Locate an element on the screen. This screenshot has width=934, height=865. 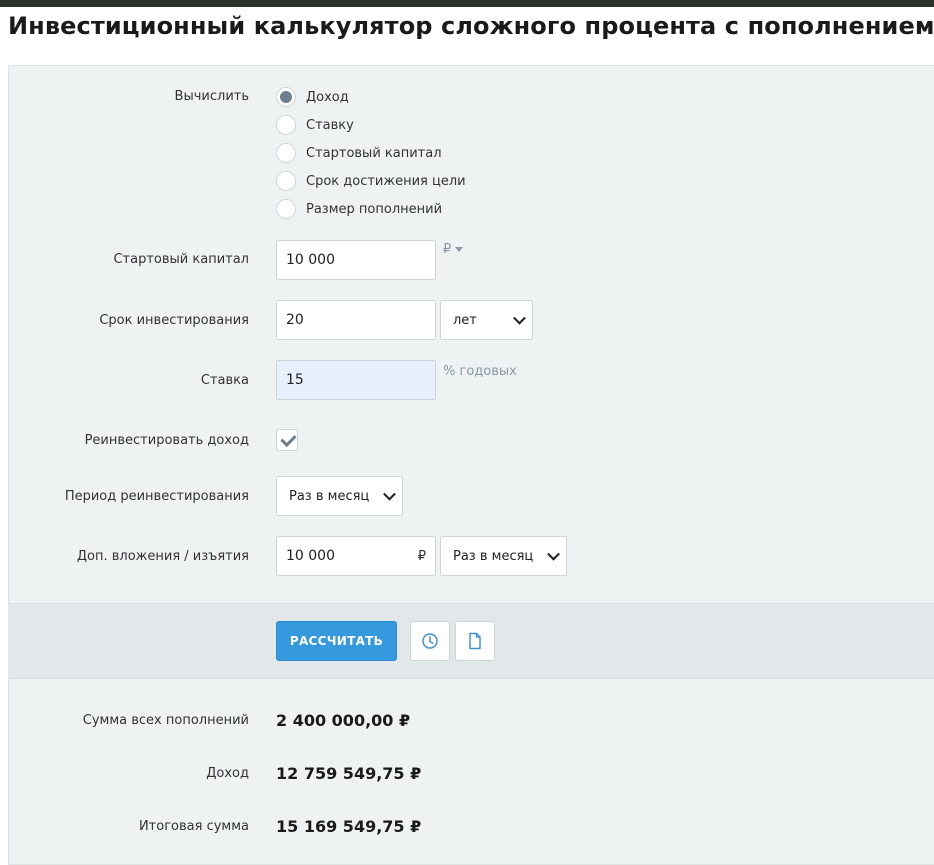
contributions-label: Доп. вложения / изъятия is located at coordinates (162, 556).